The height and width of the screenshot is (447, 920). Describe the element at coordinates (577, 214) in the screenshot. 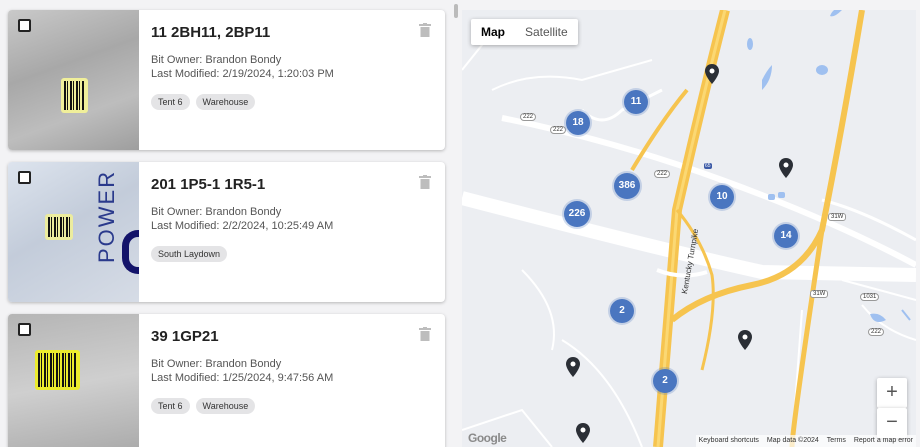

I see `marker-cluster: 226` at that location.